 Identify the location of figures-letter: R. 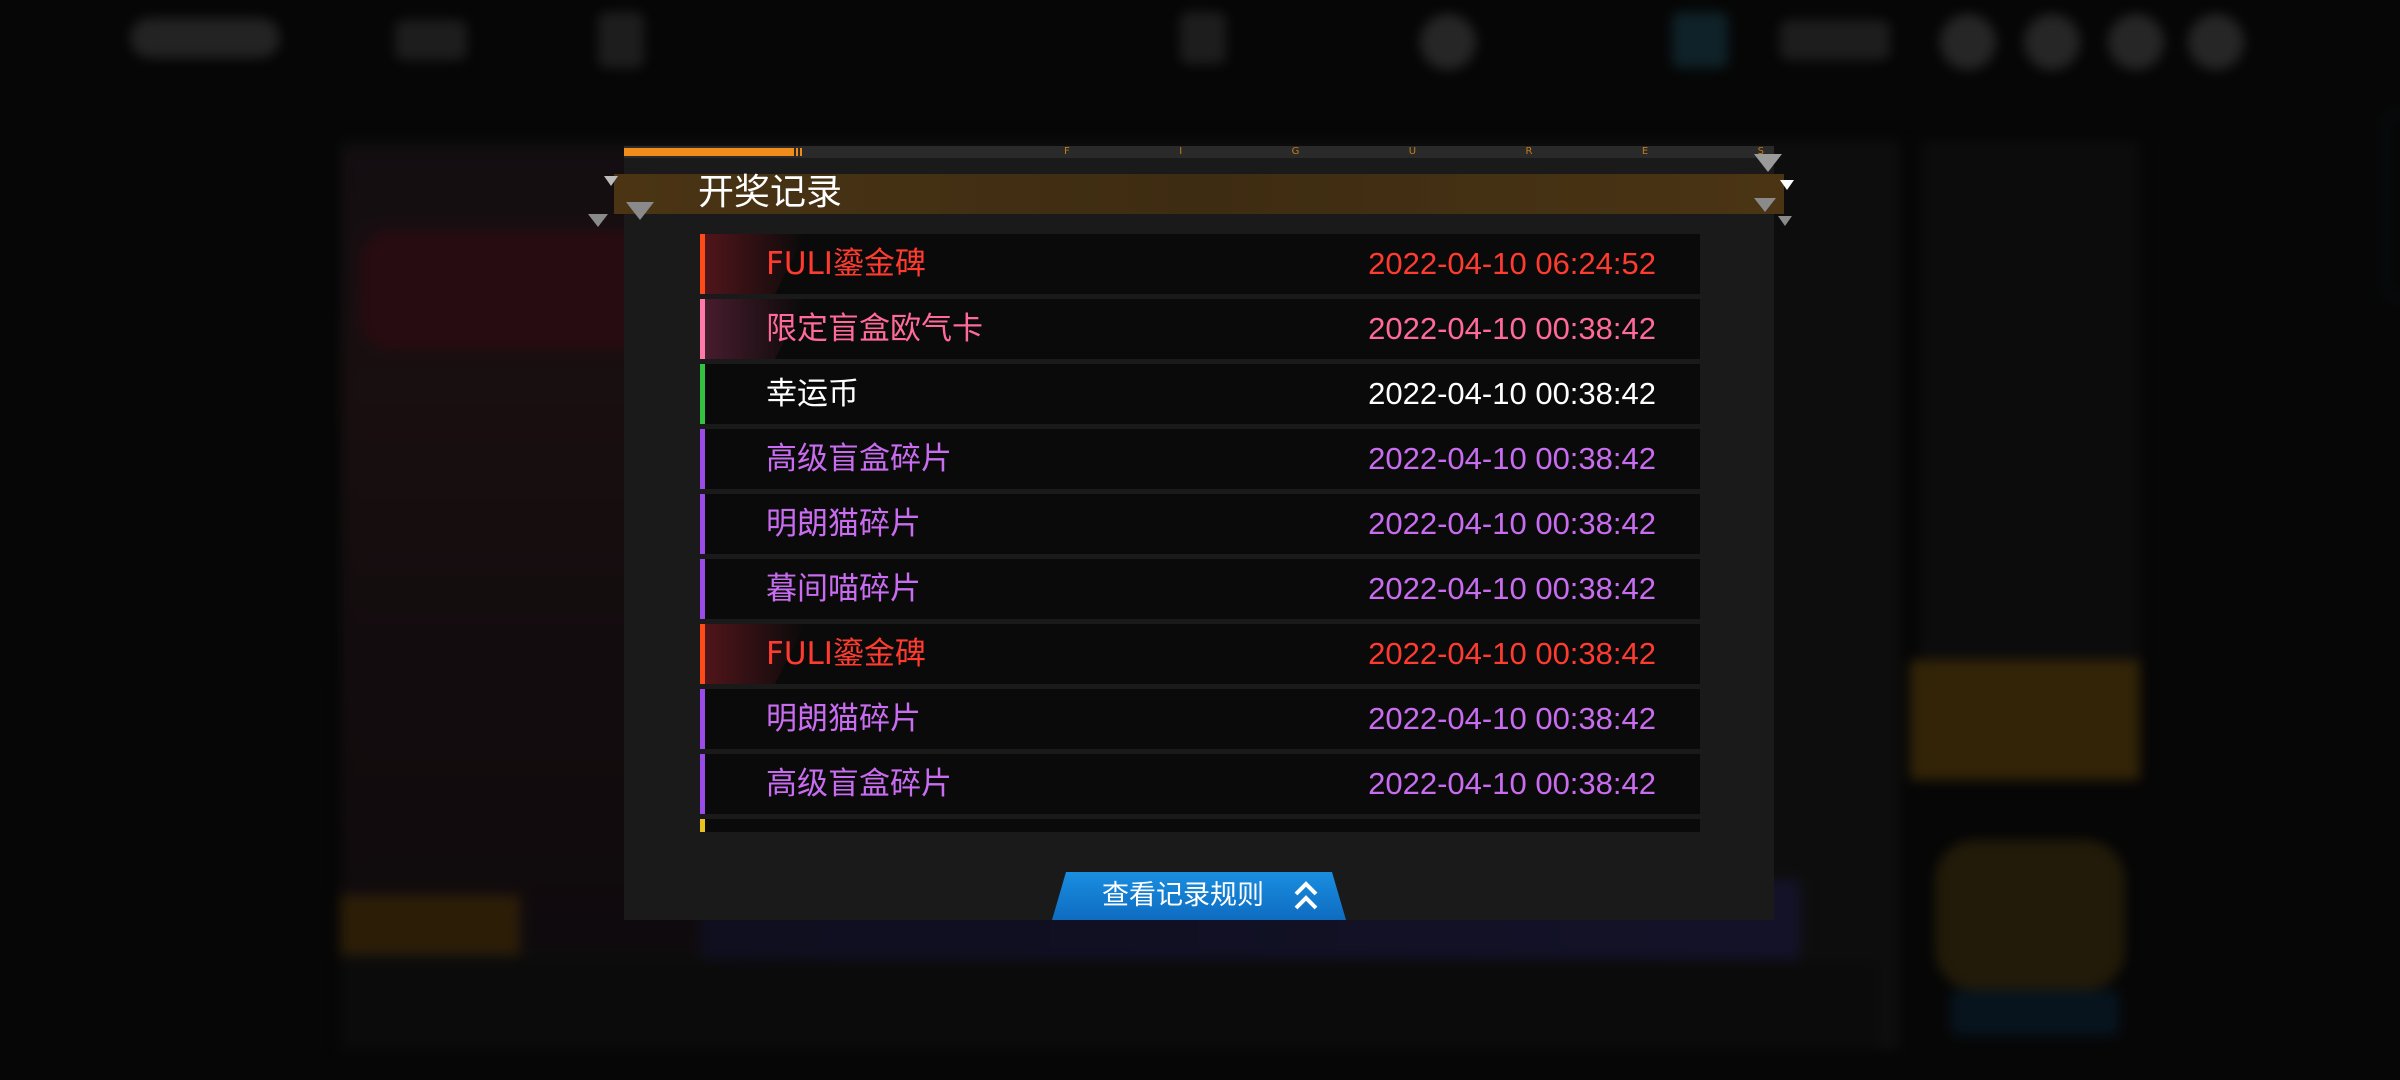
(1529, 151).